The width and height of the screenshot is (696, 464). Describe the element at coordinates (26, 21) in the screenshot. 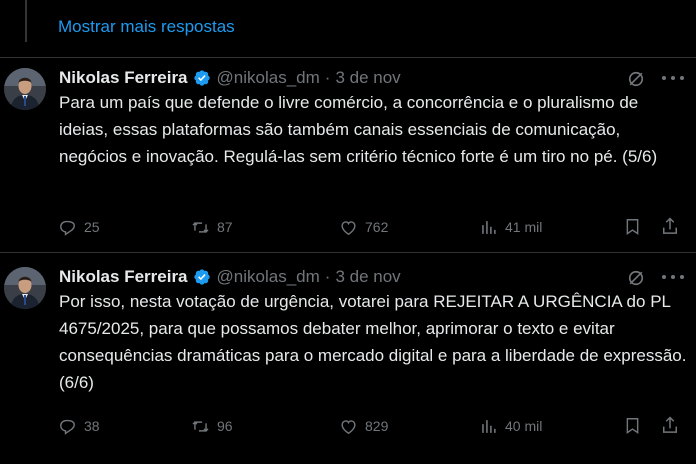

I see `thread-connector-line` at that location.